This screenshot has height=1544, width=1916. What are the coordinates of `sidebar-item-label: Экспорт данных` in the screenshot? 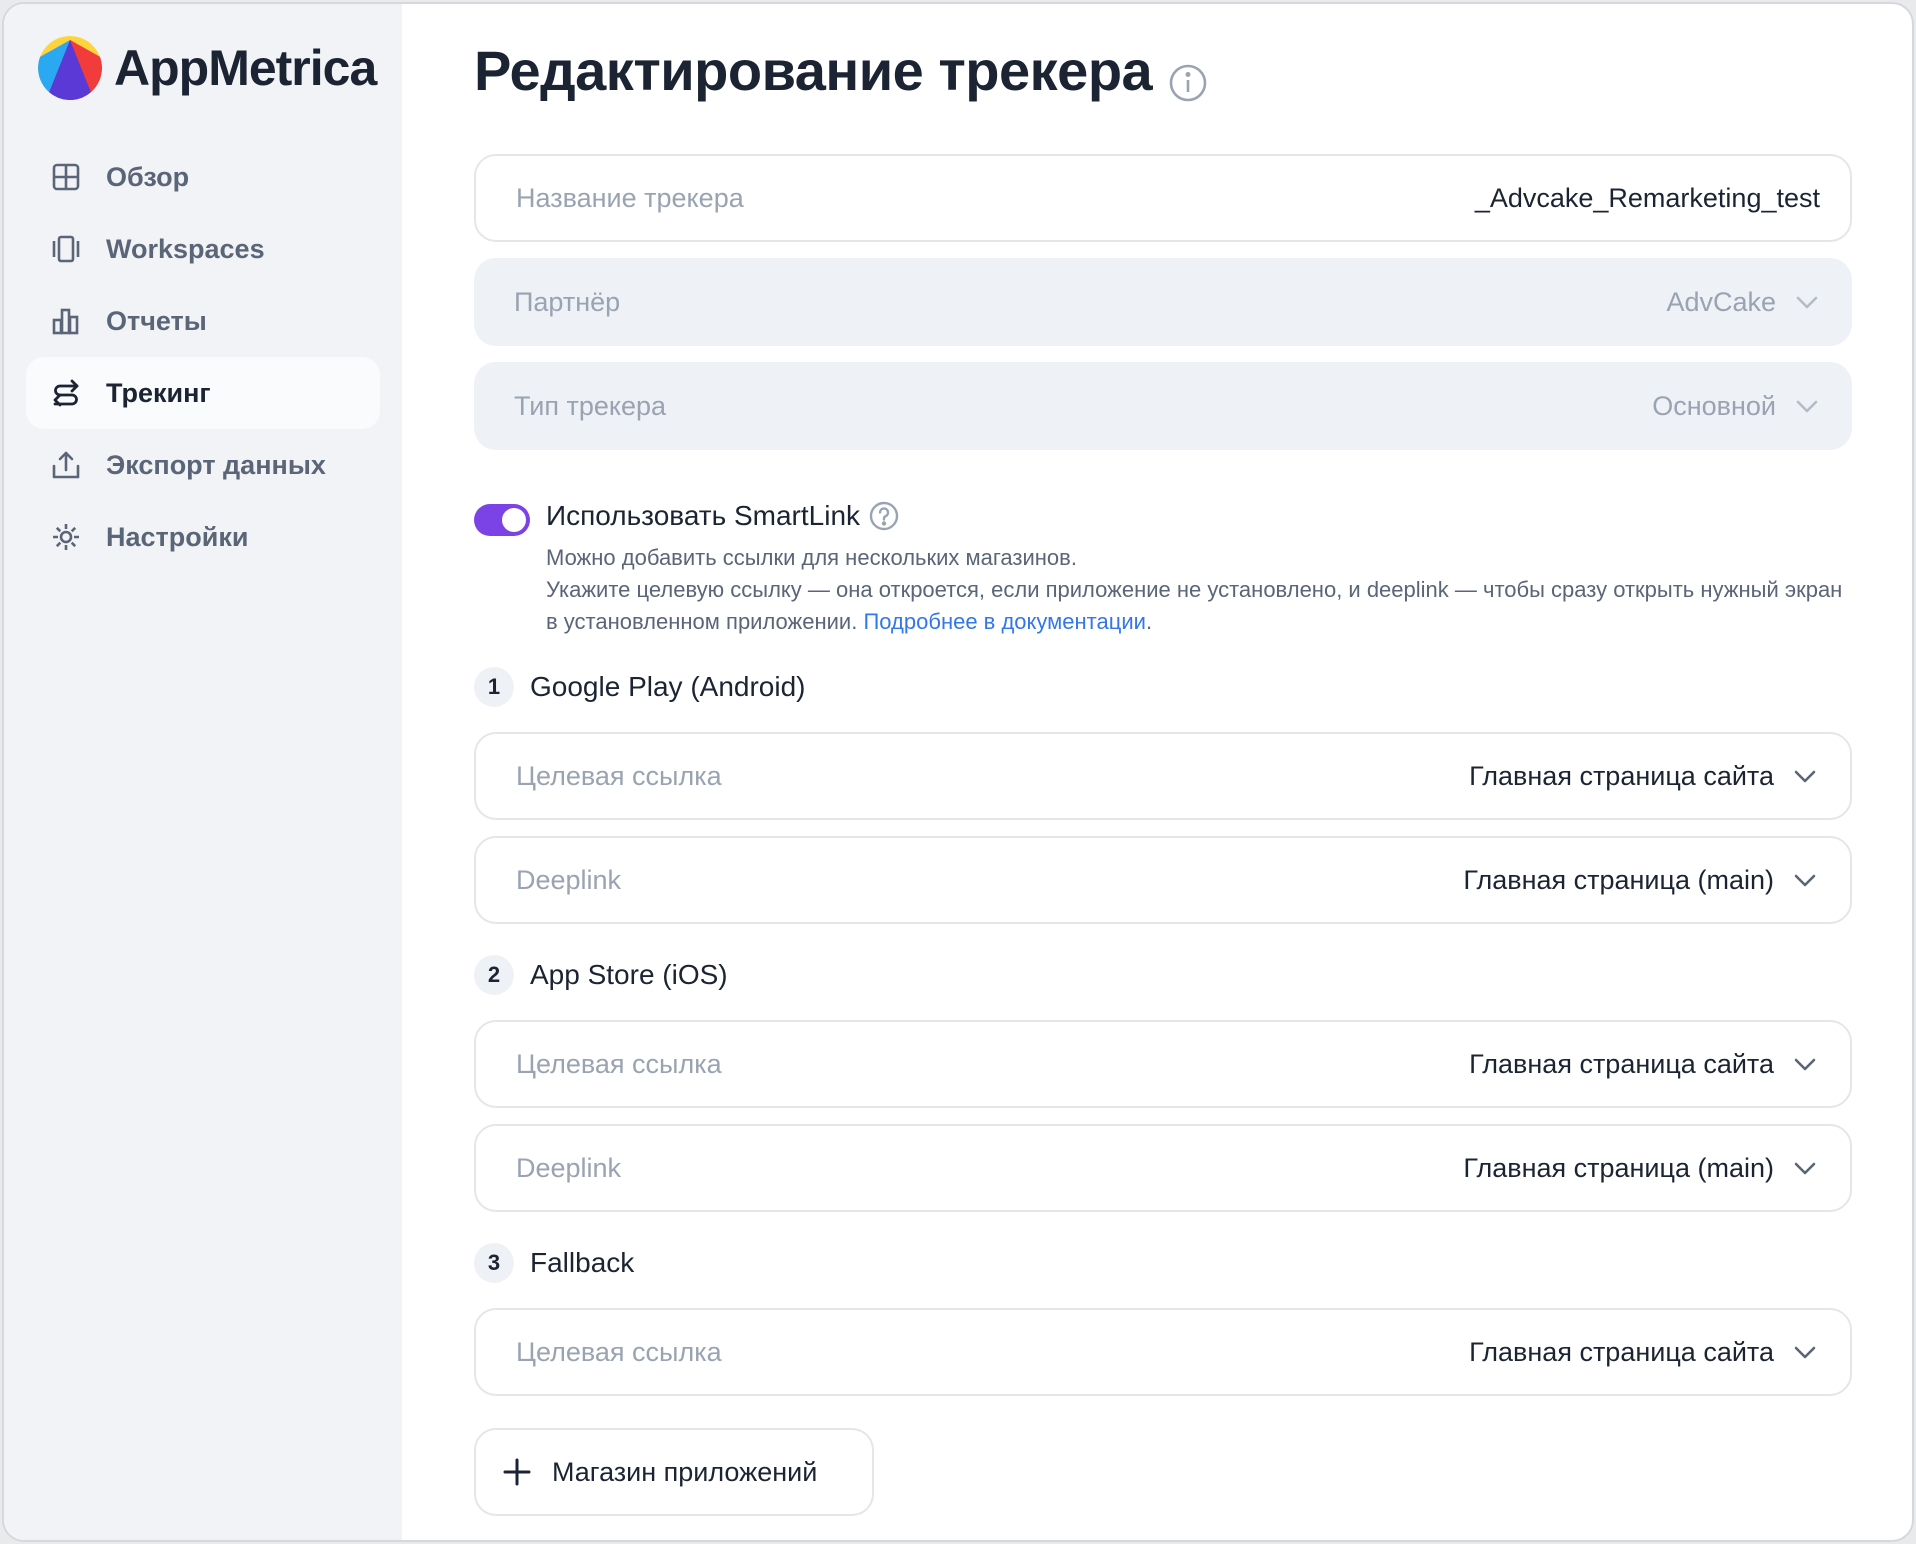 It's located at (216, 464).